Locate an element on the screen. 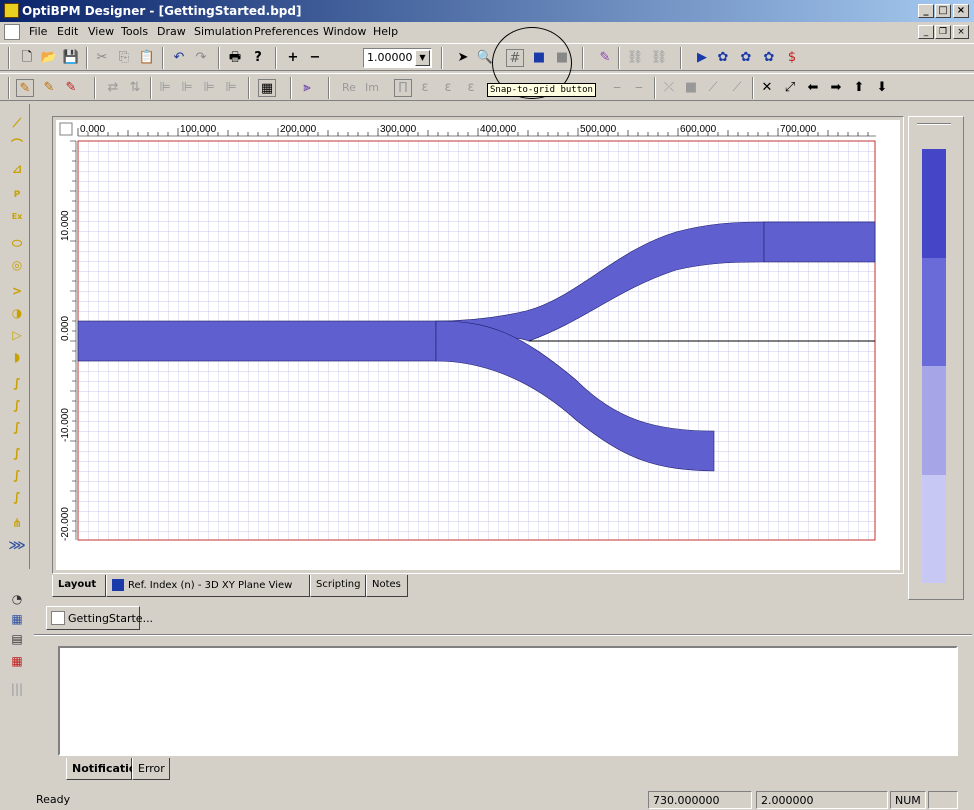  save-icon: 💾 is located at coordinates (71, 58).